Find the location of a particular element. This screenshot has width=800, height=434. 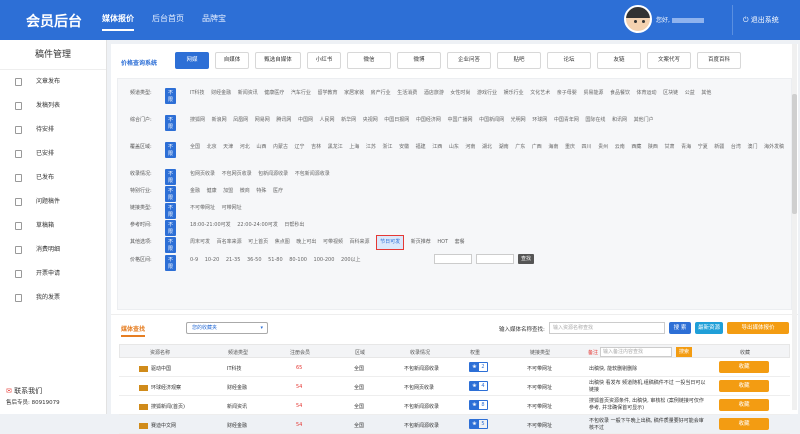

brand-title: 会员后台 is located at coordinates (54, 22).